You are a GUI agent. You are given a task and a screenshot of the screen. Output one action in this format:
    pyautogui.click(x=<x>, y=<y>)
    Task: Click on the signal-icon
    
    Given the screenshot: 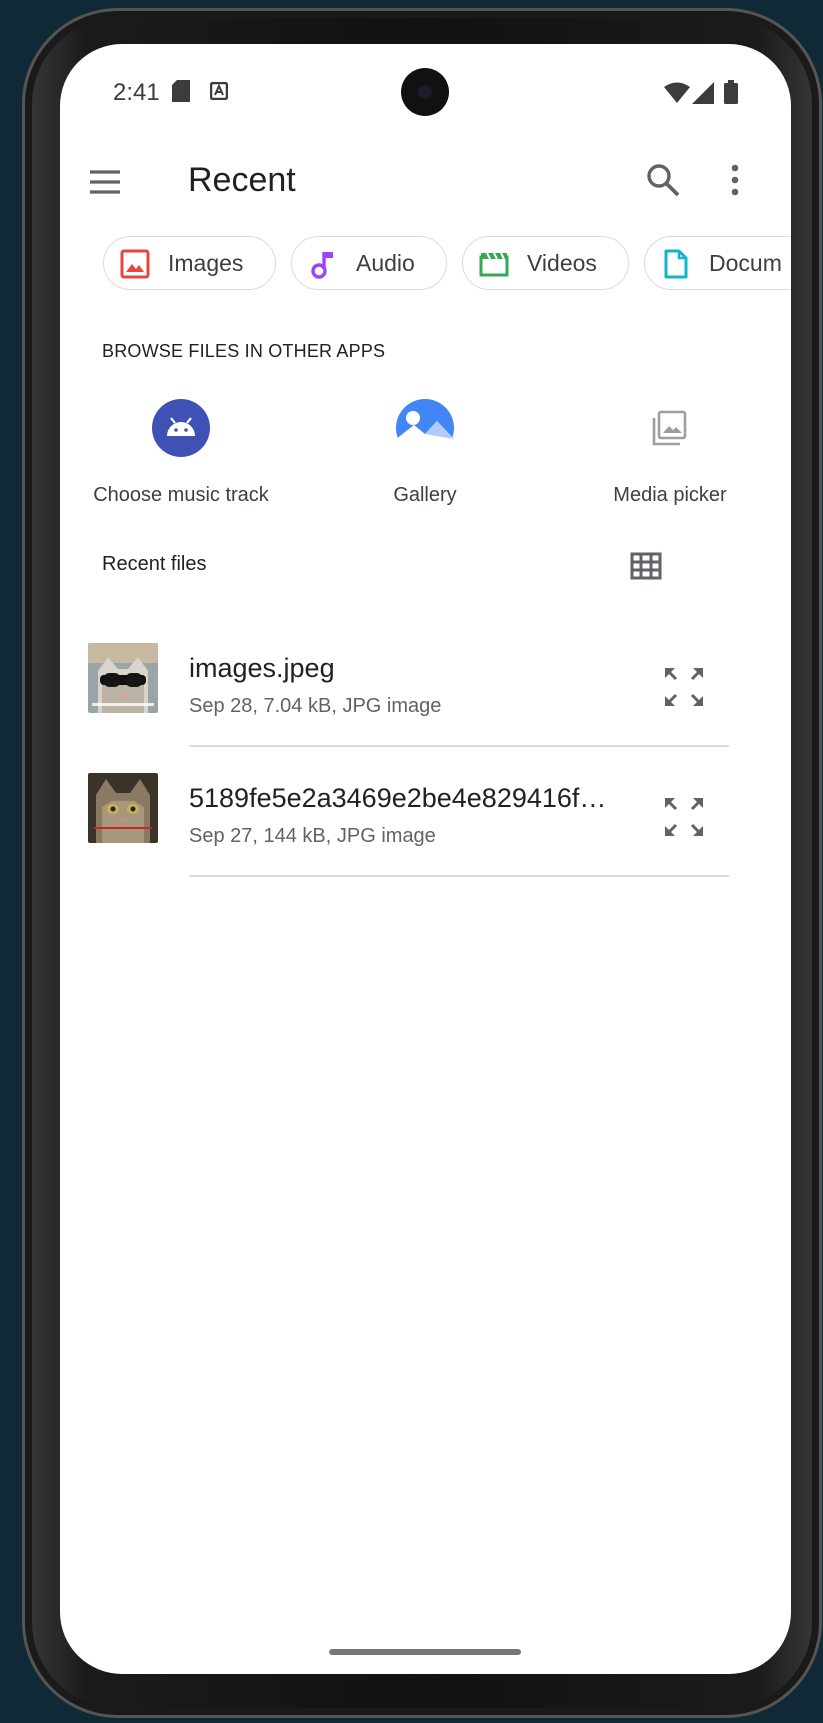 What is the action you would take?
    pyautogui.click(x=703, y=93)
    